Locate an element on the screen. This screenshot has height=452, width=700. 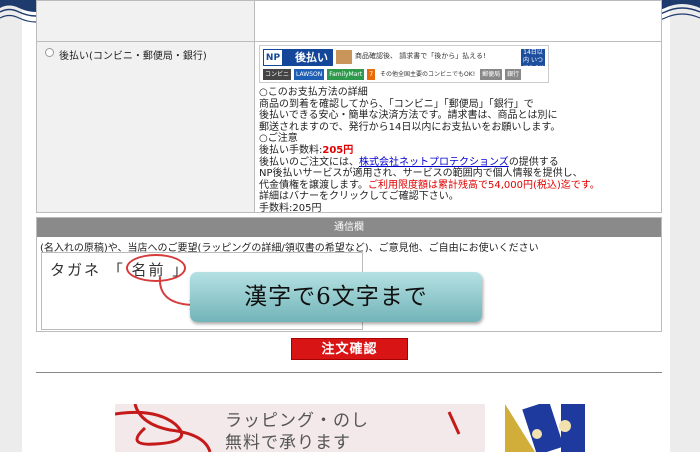
postpay-radio is located at coordinates (49, 52).